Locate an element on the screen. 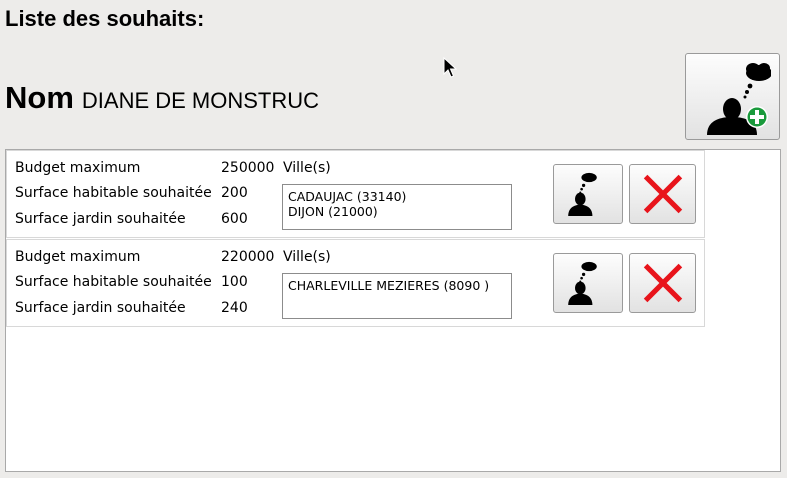  cities-list: CADAUJAC (33140) DIJON (21000) is located at coordinates (397, 207).